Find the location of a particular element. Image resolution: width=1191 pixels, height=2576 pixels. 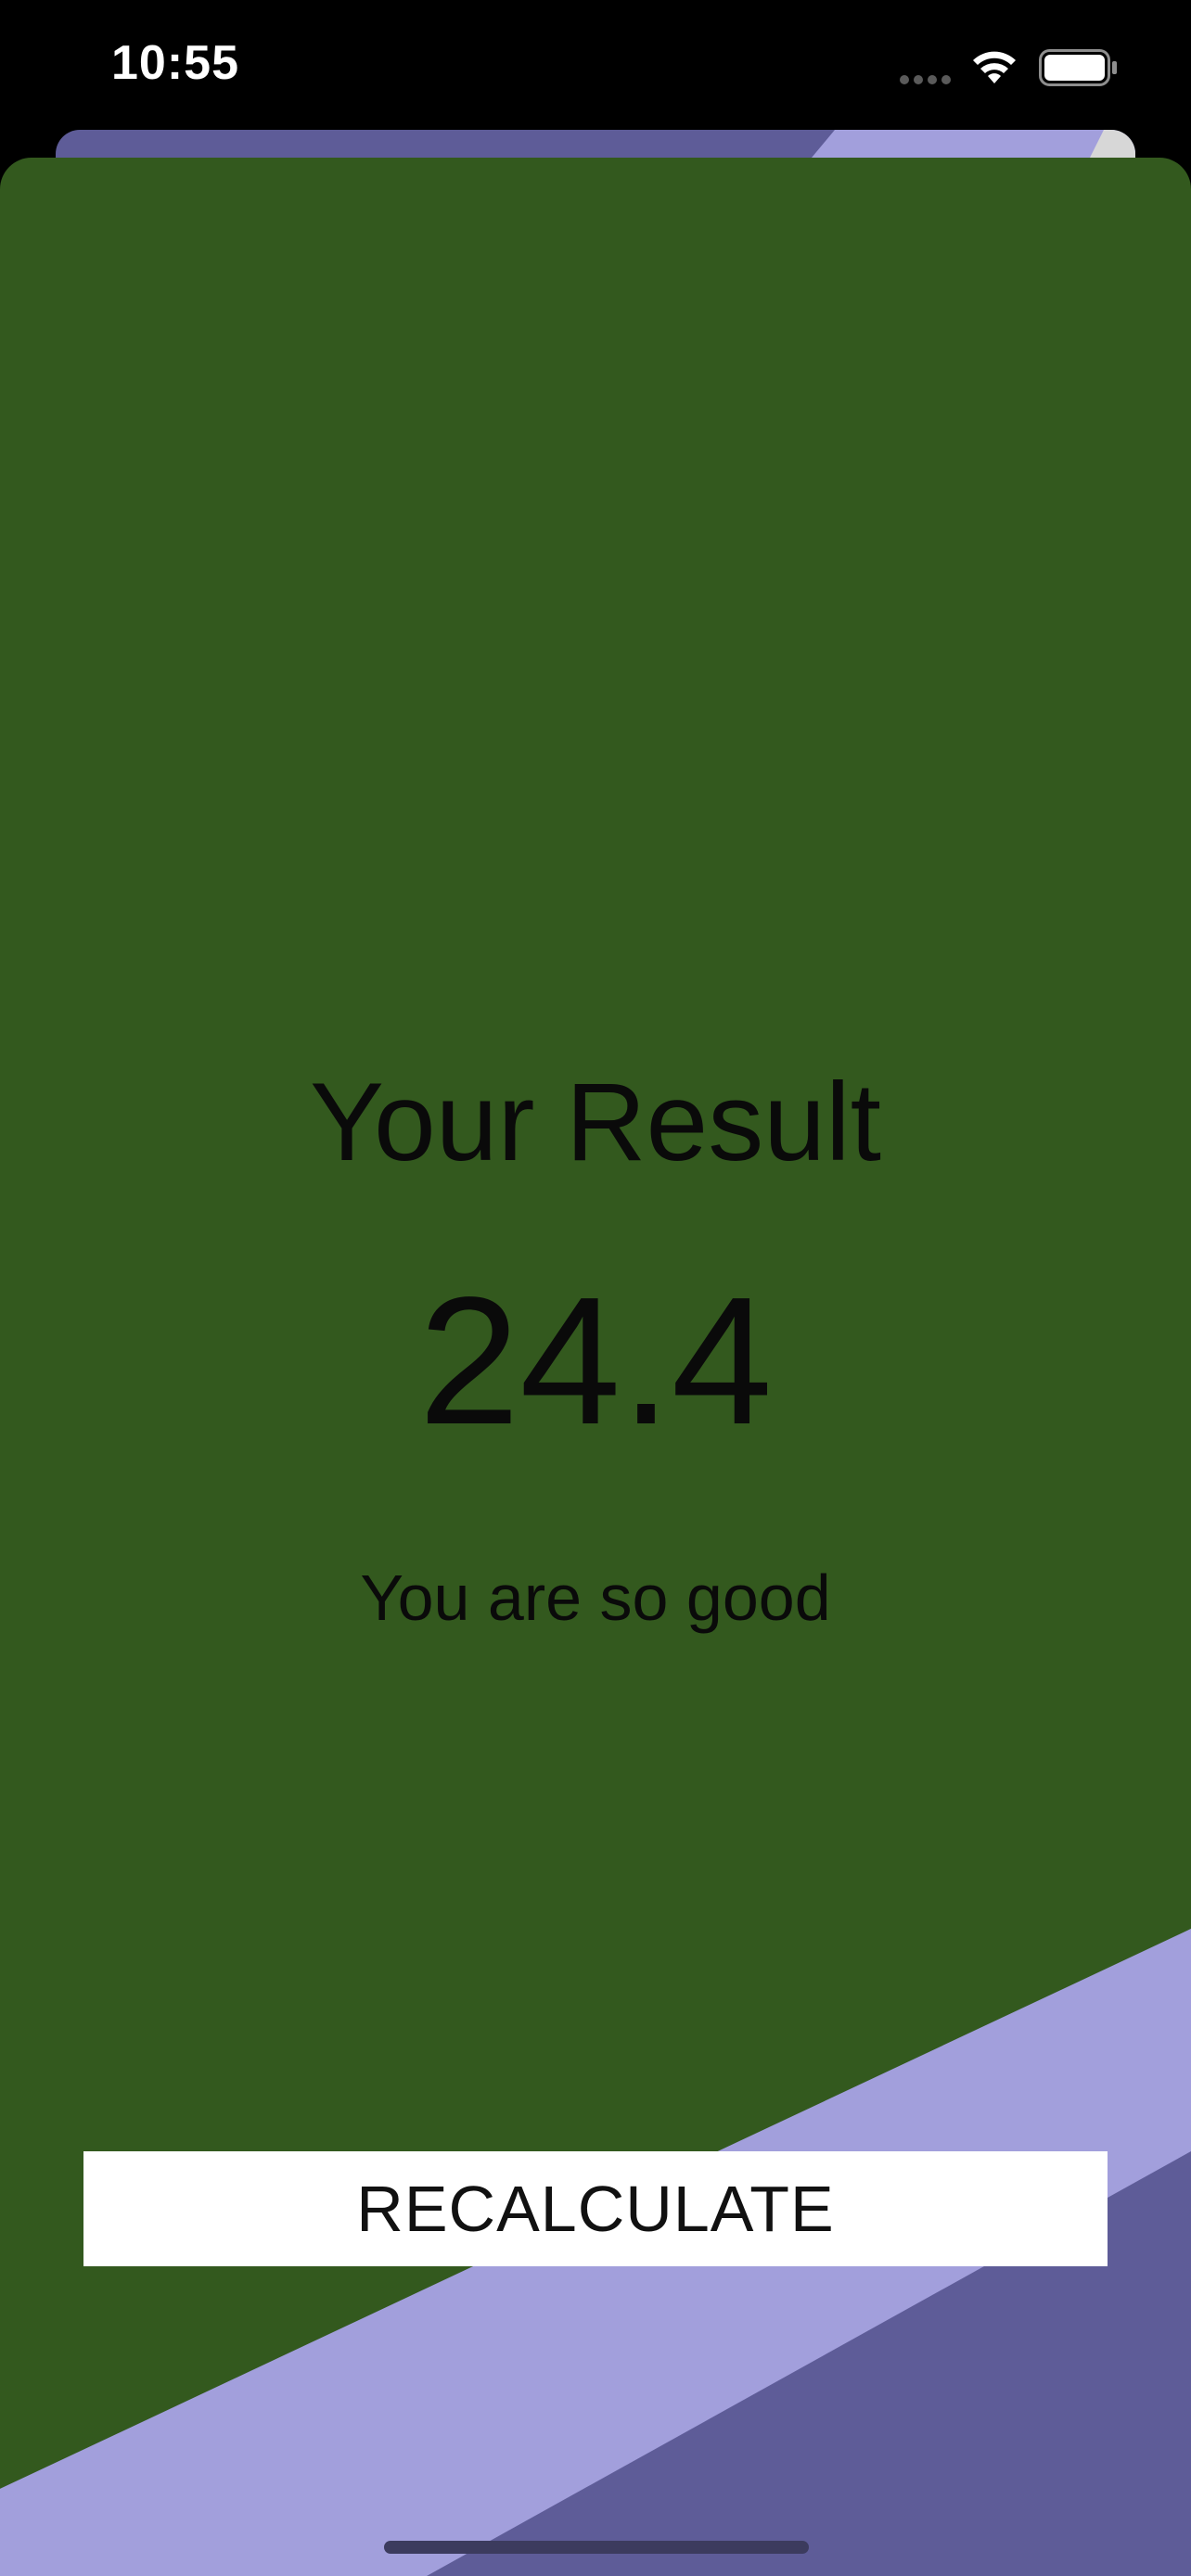

status-bar: 10:55 is located at coordinates (595, 69).